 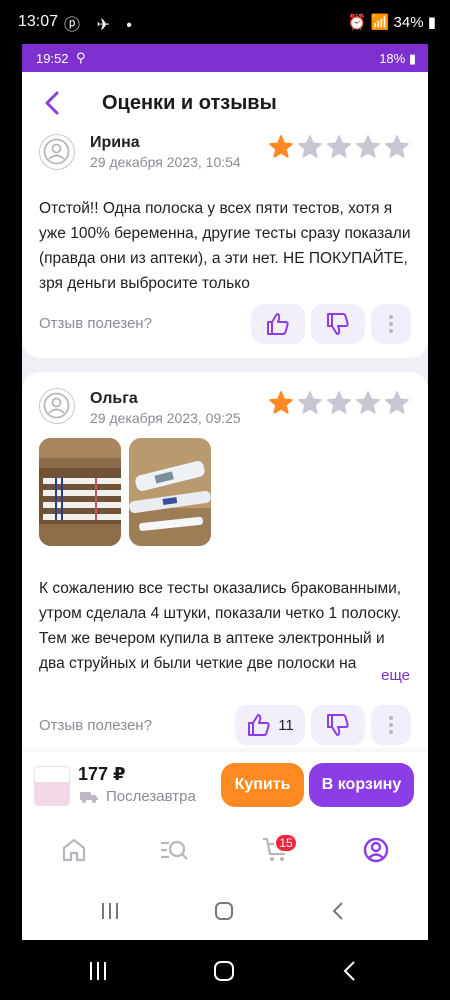 I want to click on delivery-date: Послезавтра, so click(x=151, y=796).